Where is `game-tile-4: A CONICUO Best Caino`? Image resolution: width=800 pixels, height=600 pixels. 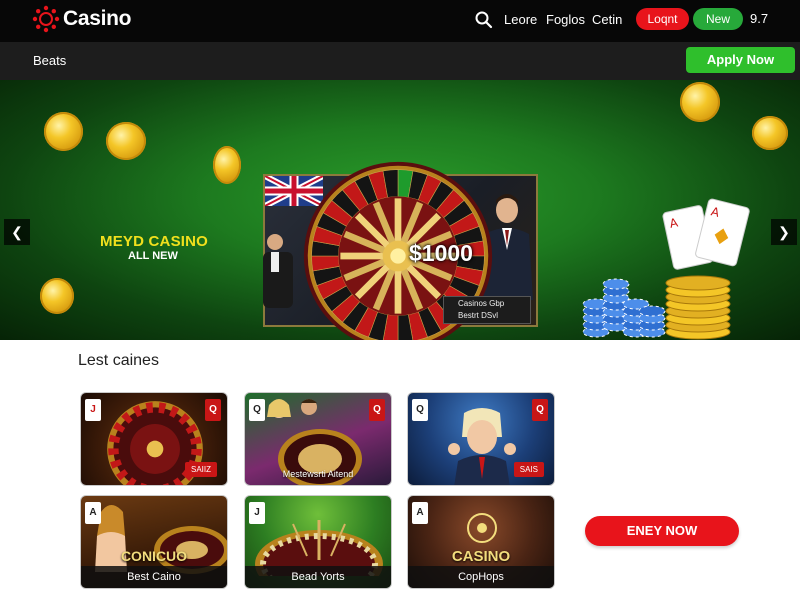 game-tile-4: A CONICUO Best Caino is located at coordinates (154, 542).